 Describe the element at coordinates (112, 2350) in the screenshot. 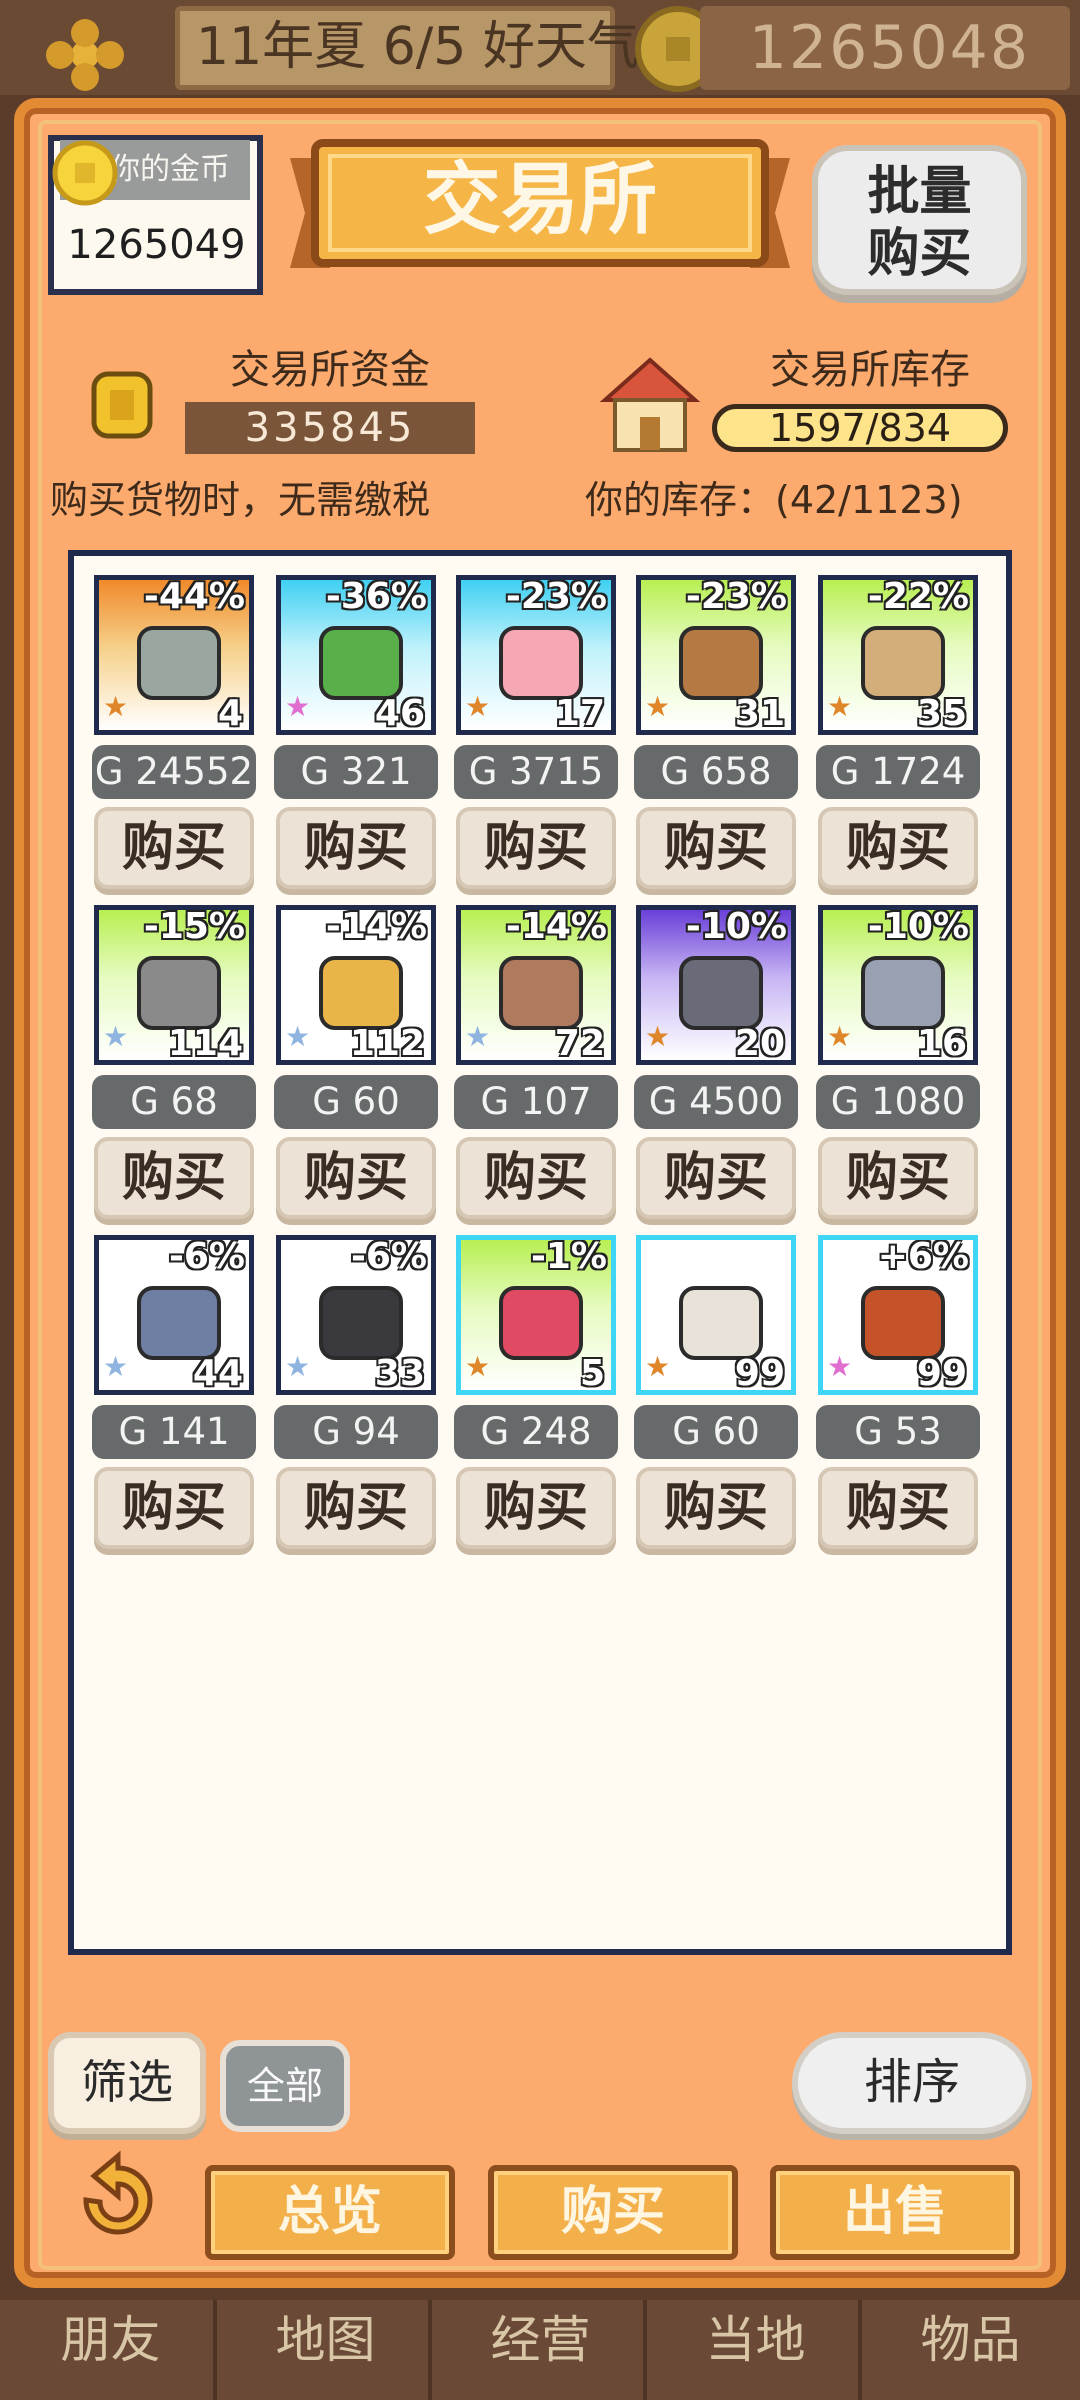

I see `nav-friends: 朋友` at that location.